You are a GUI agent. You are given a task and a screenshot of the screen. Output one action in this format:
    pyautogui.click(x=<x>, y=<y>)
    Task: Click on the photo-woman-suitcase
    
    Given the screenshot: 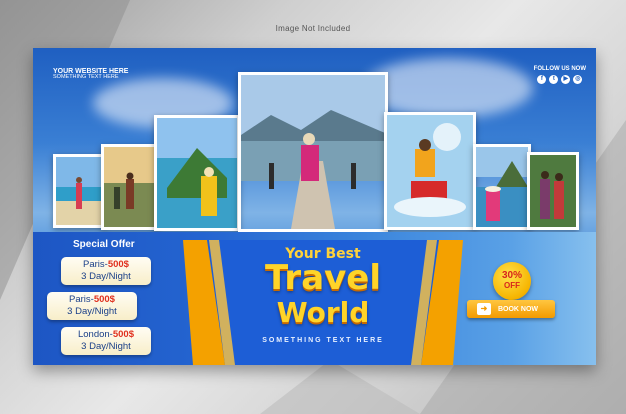 What is the action you would take?
    pyautogui.click(x=430, y=171)
    